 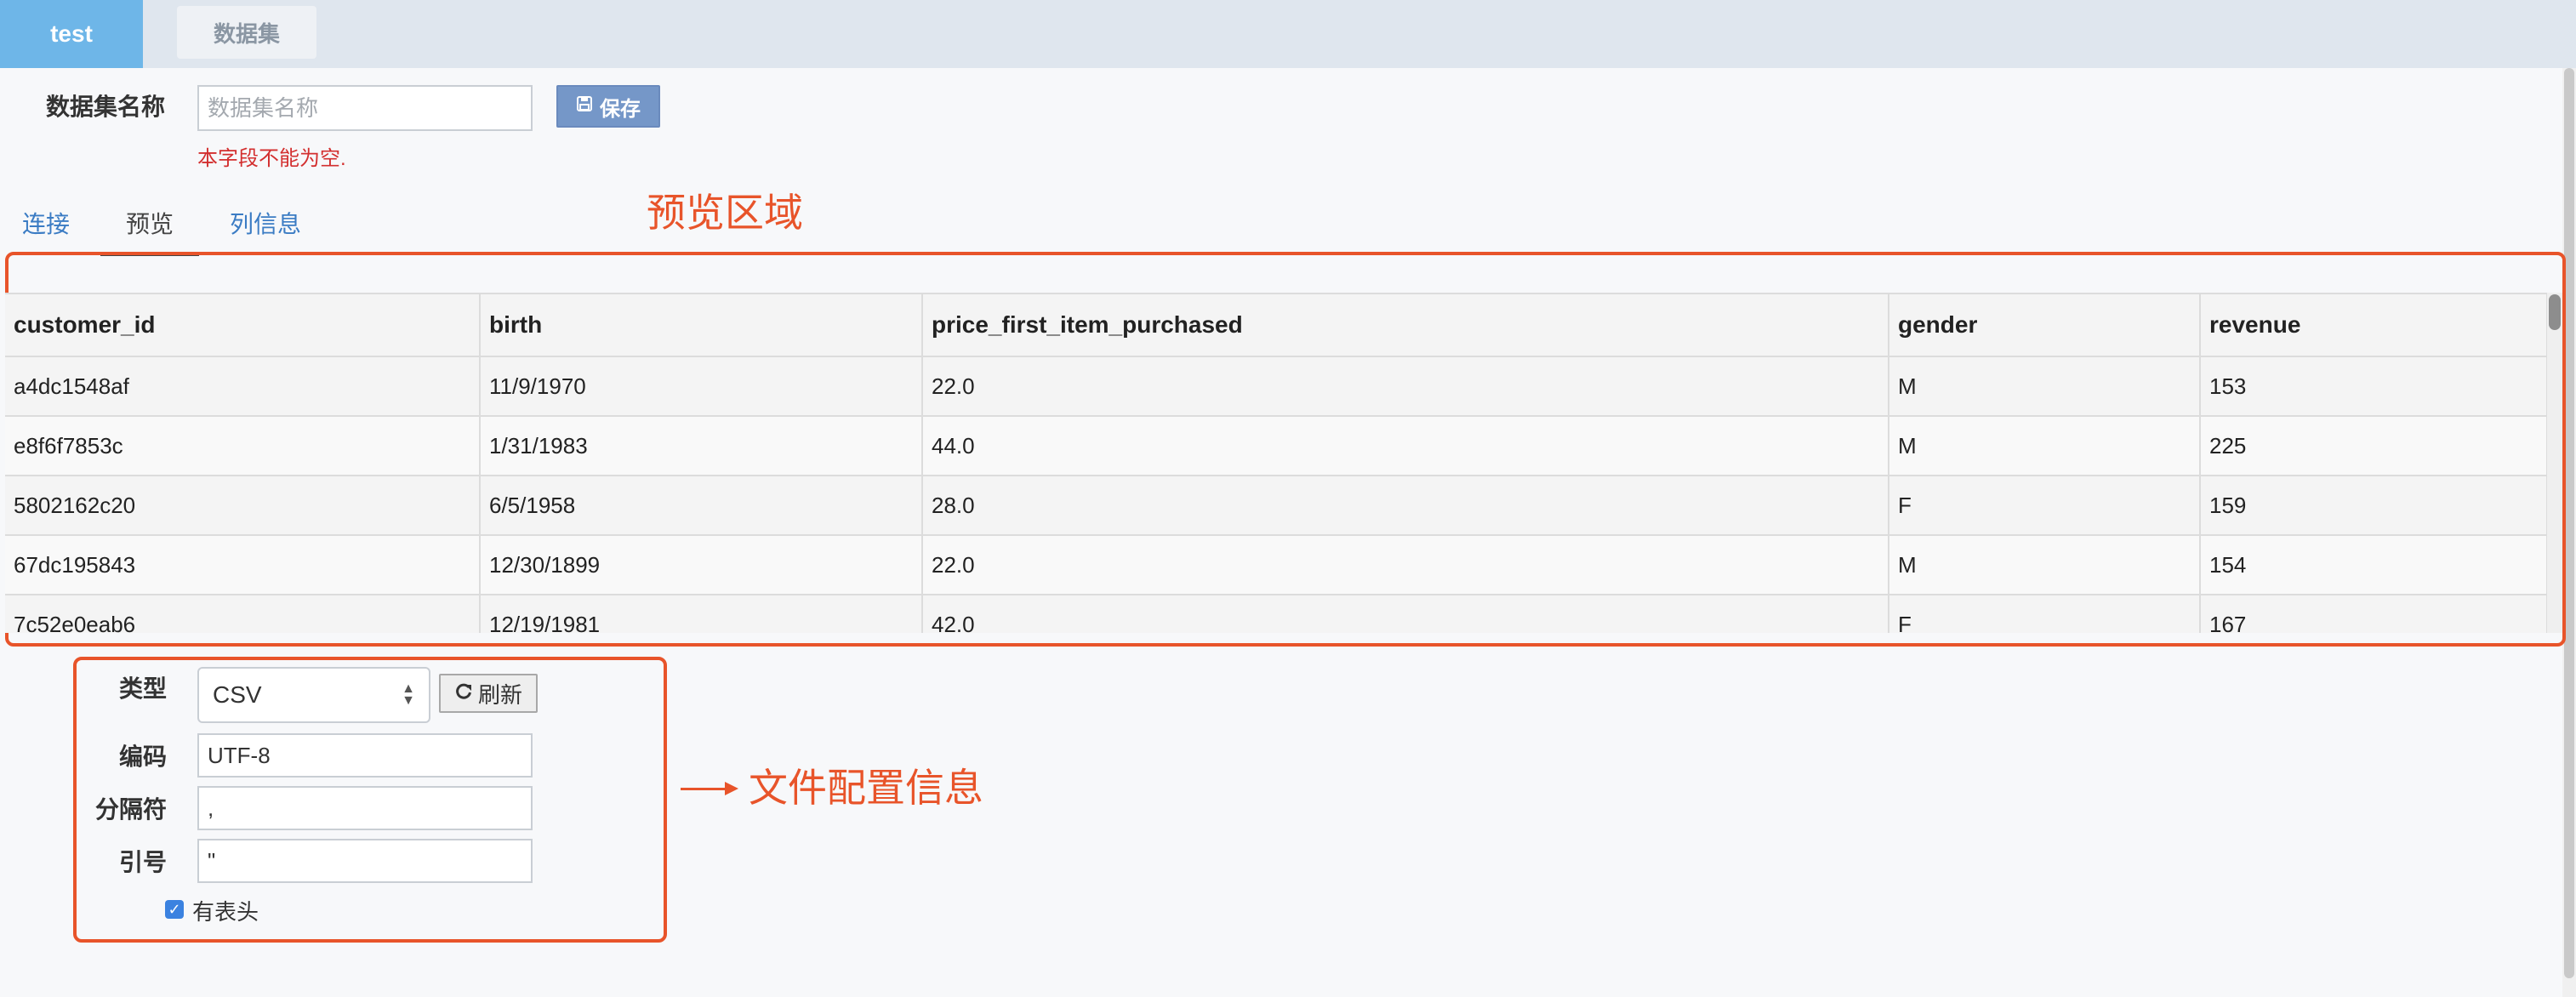 What do you see at coordinates (142, 688) in the screenshot?
I see `type-label: 类型` at bounding box center [142, 688].